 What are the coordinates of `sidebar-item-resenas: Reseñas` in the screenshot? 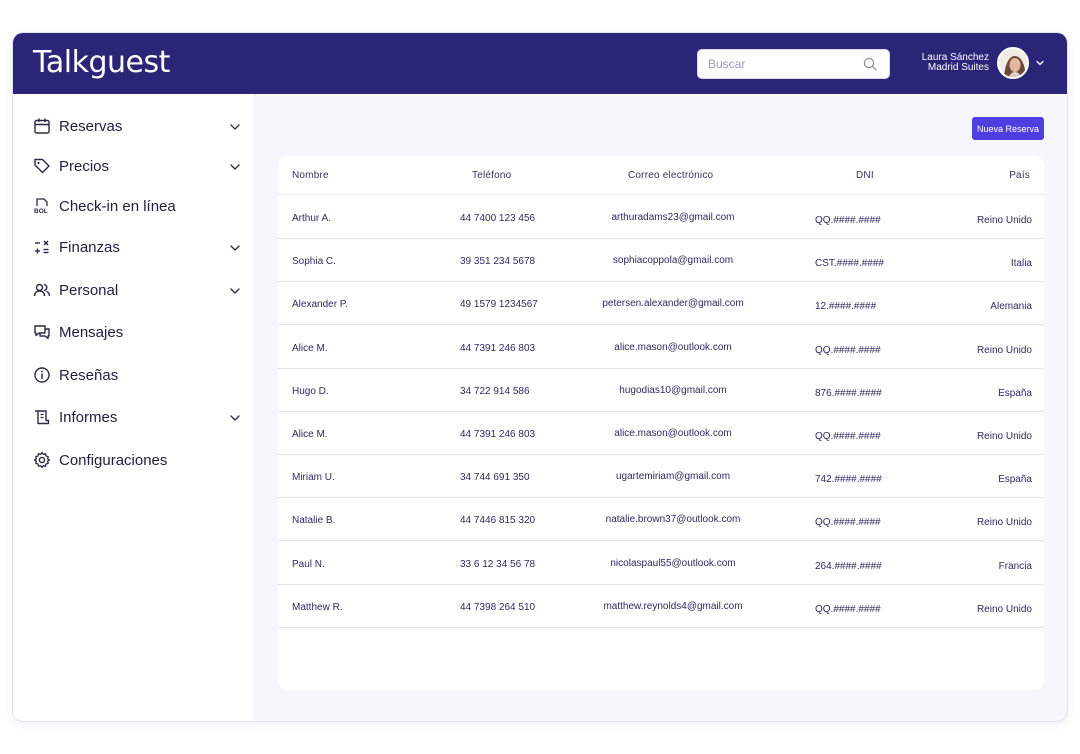 It's located at (137, 375).